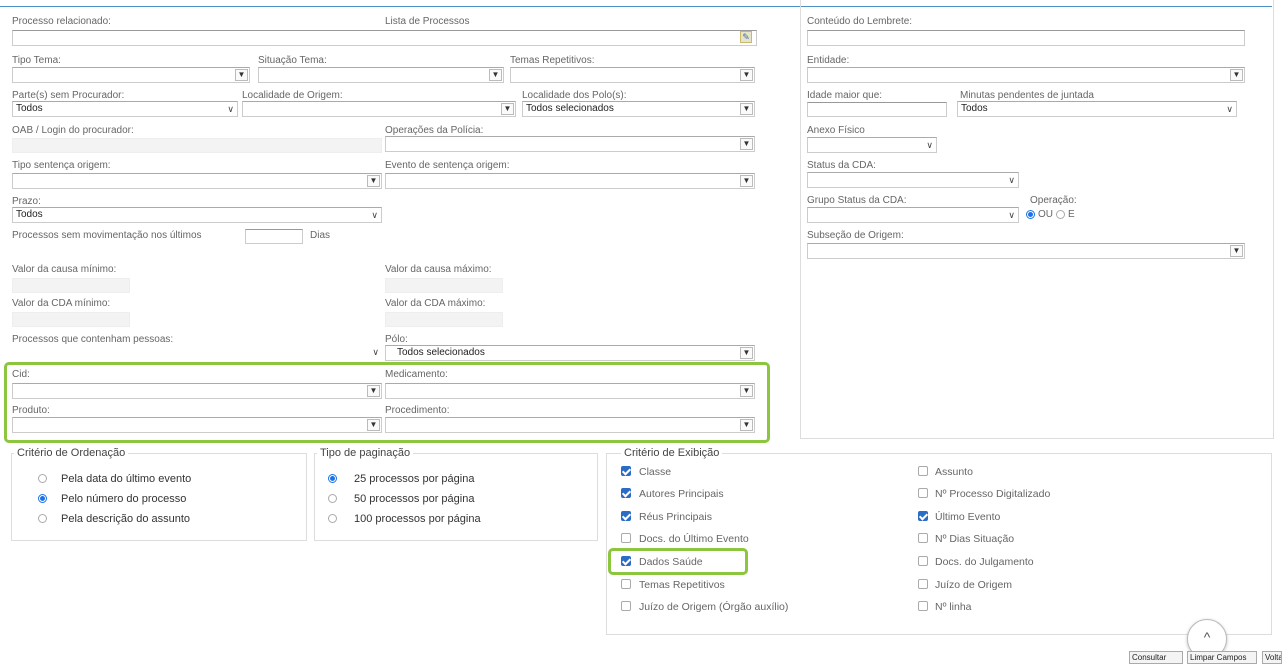 This screenshot has width=1282, height=664. I want to click on procedimento-select: ▼, so click(570, 425).